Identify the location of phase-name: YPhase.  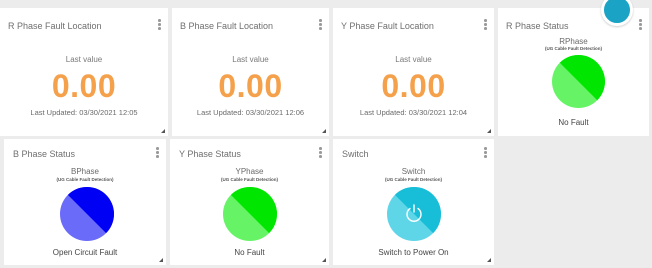
(249, 171).